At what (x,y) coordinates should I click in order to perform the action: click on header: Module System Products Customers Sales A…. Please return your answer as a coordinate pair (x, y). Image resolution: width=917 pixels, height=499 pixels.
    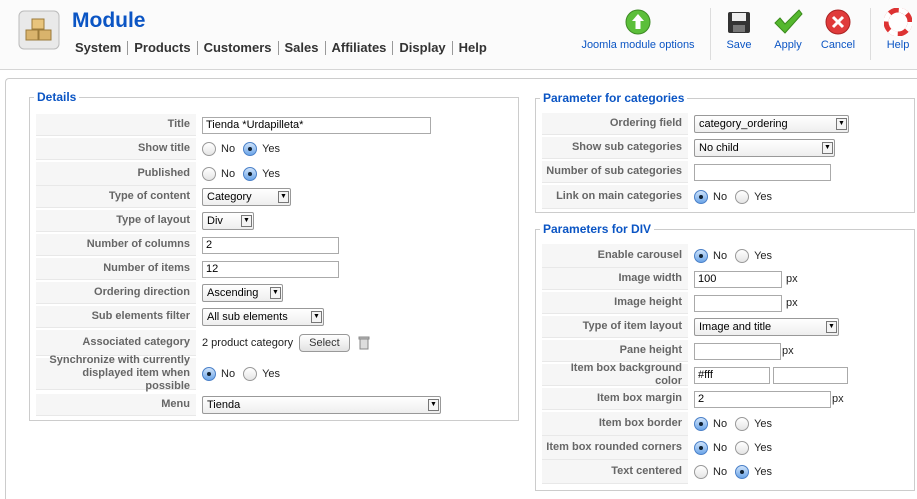
    Looking at the image, I should click on (458, 35).